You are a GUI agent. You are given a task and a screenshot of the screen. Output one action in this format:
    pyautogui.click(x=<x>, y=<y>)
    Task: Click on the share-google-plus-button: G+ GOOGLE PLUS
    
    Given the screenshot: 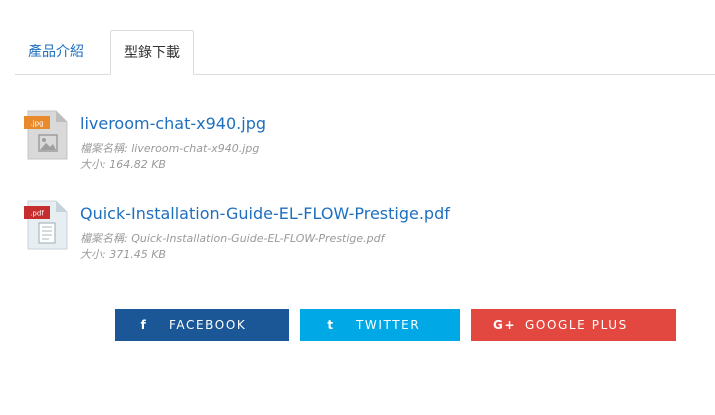 What is the action you would take?
    pyautogui.click(x=573, y=325)
    